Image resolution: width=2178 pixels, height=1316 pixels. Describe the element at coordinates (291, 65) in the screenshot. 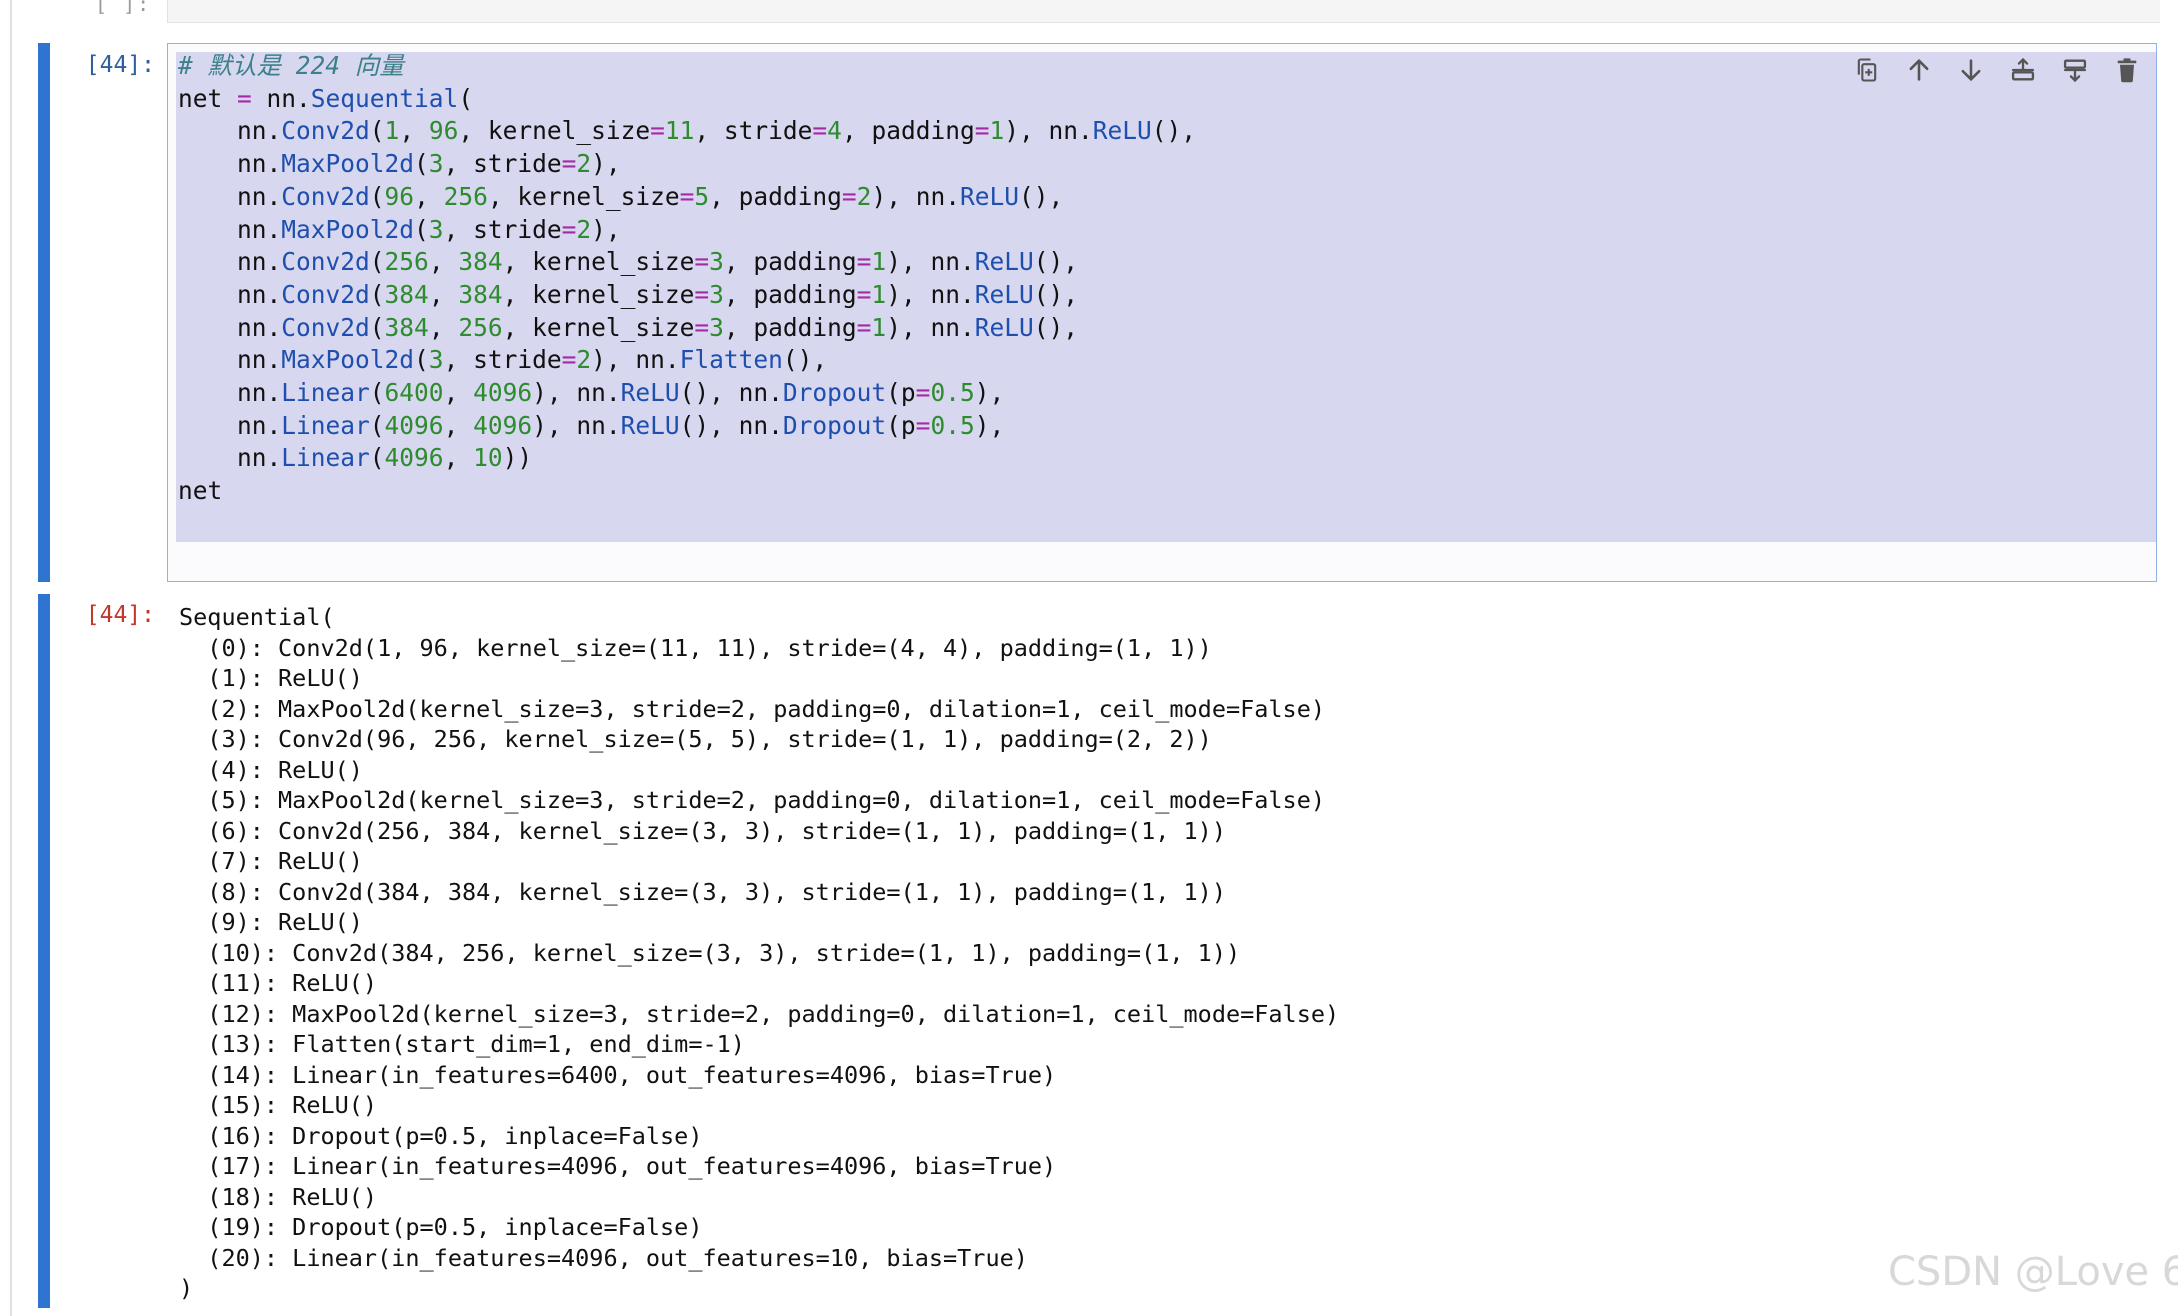

I see `code-comment: # 默认是 224 向量` at that location.